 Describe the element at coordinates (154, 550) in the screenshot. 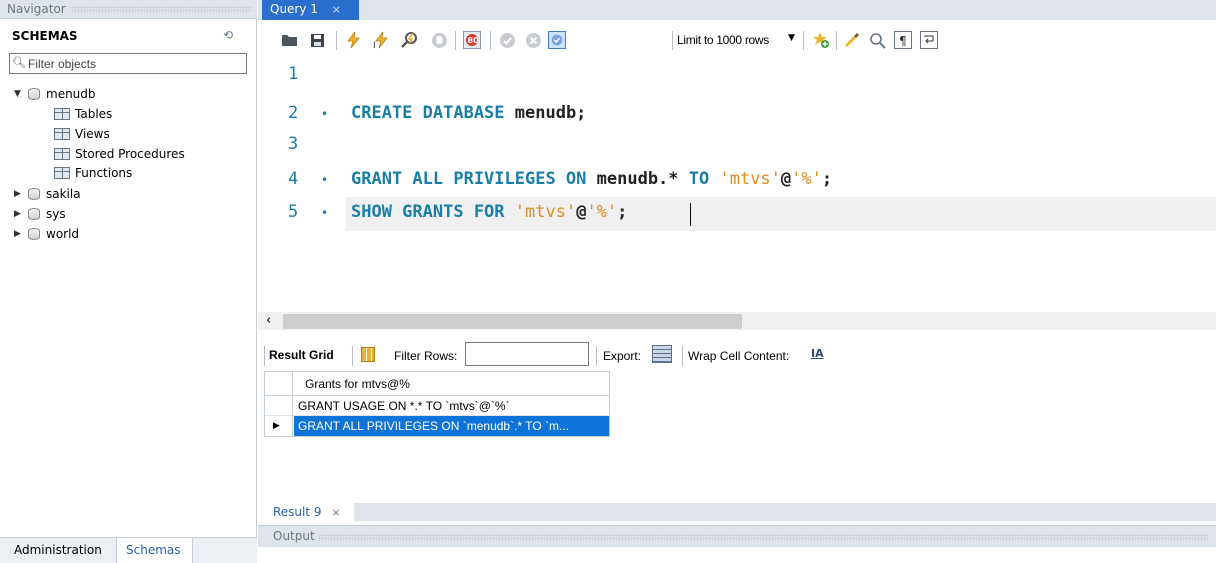

I see `tab-schemas: Schemas` at that location.